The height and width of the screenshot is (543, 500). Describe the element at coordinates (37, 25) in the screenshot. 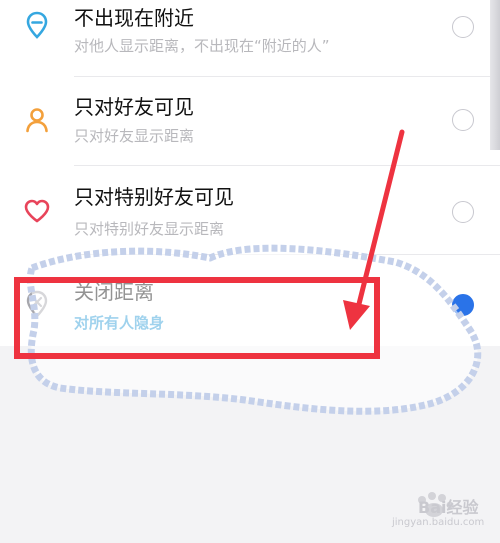

I see `location-pin-icon` at that location.